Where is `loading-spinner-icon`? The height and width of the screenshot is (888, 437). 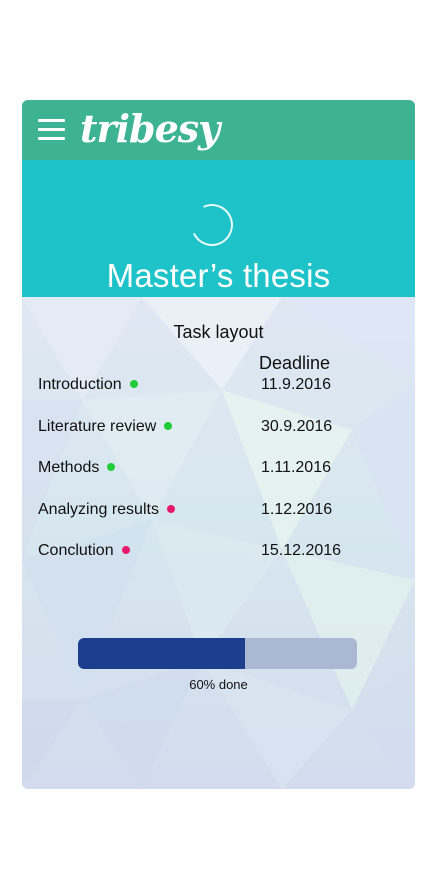
loading-spinner-icon is located at coordinates (212, 225).